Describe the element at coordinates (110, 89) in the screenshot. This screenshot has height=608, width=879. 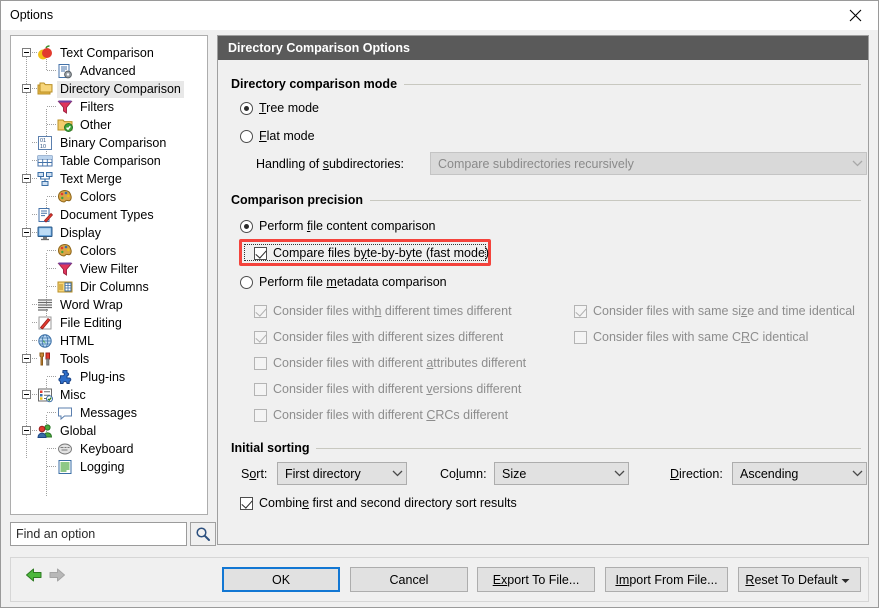
I see `sidebar-item-directory-comparison: Directory Comparison` at that location.